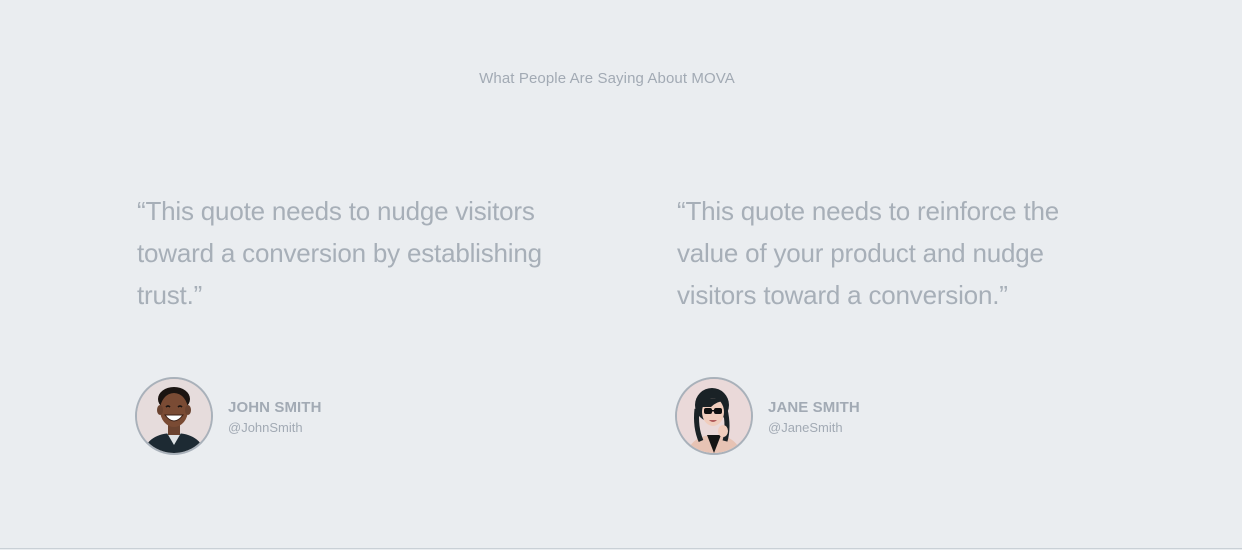 This screenshot has width=1242, height=550. I want to click on testimonial-author: JOHN SMITH @JohnSmith, so click(228, 416).